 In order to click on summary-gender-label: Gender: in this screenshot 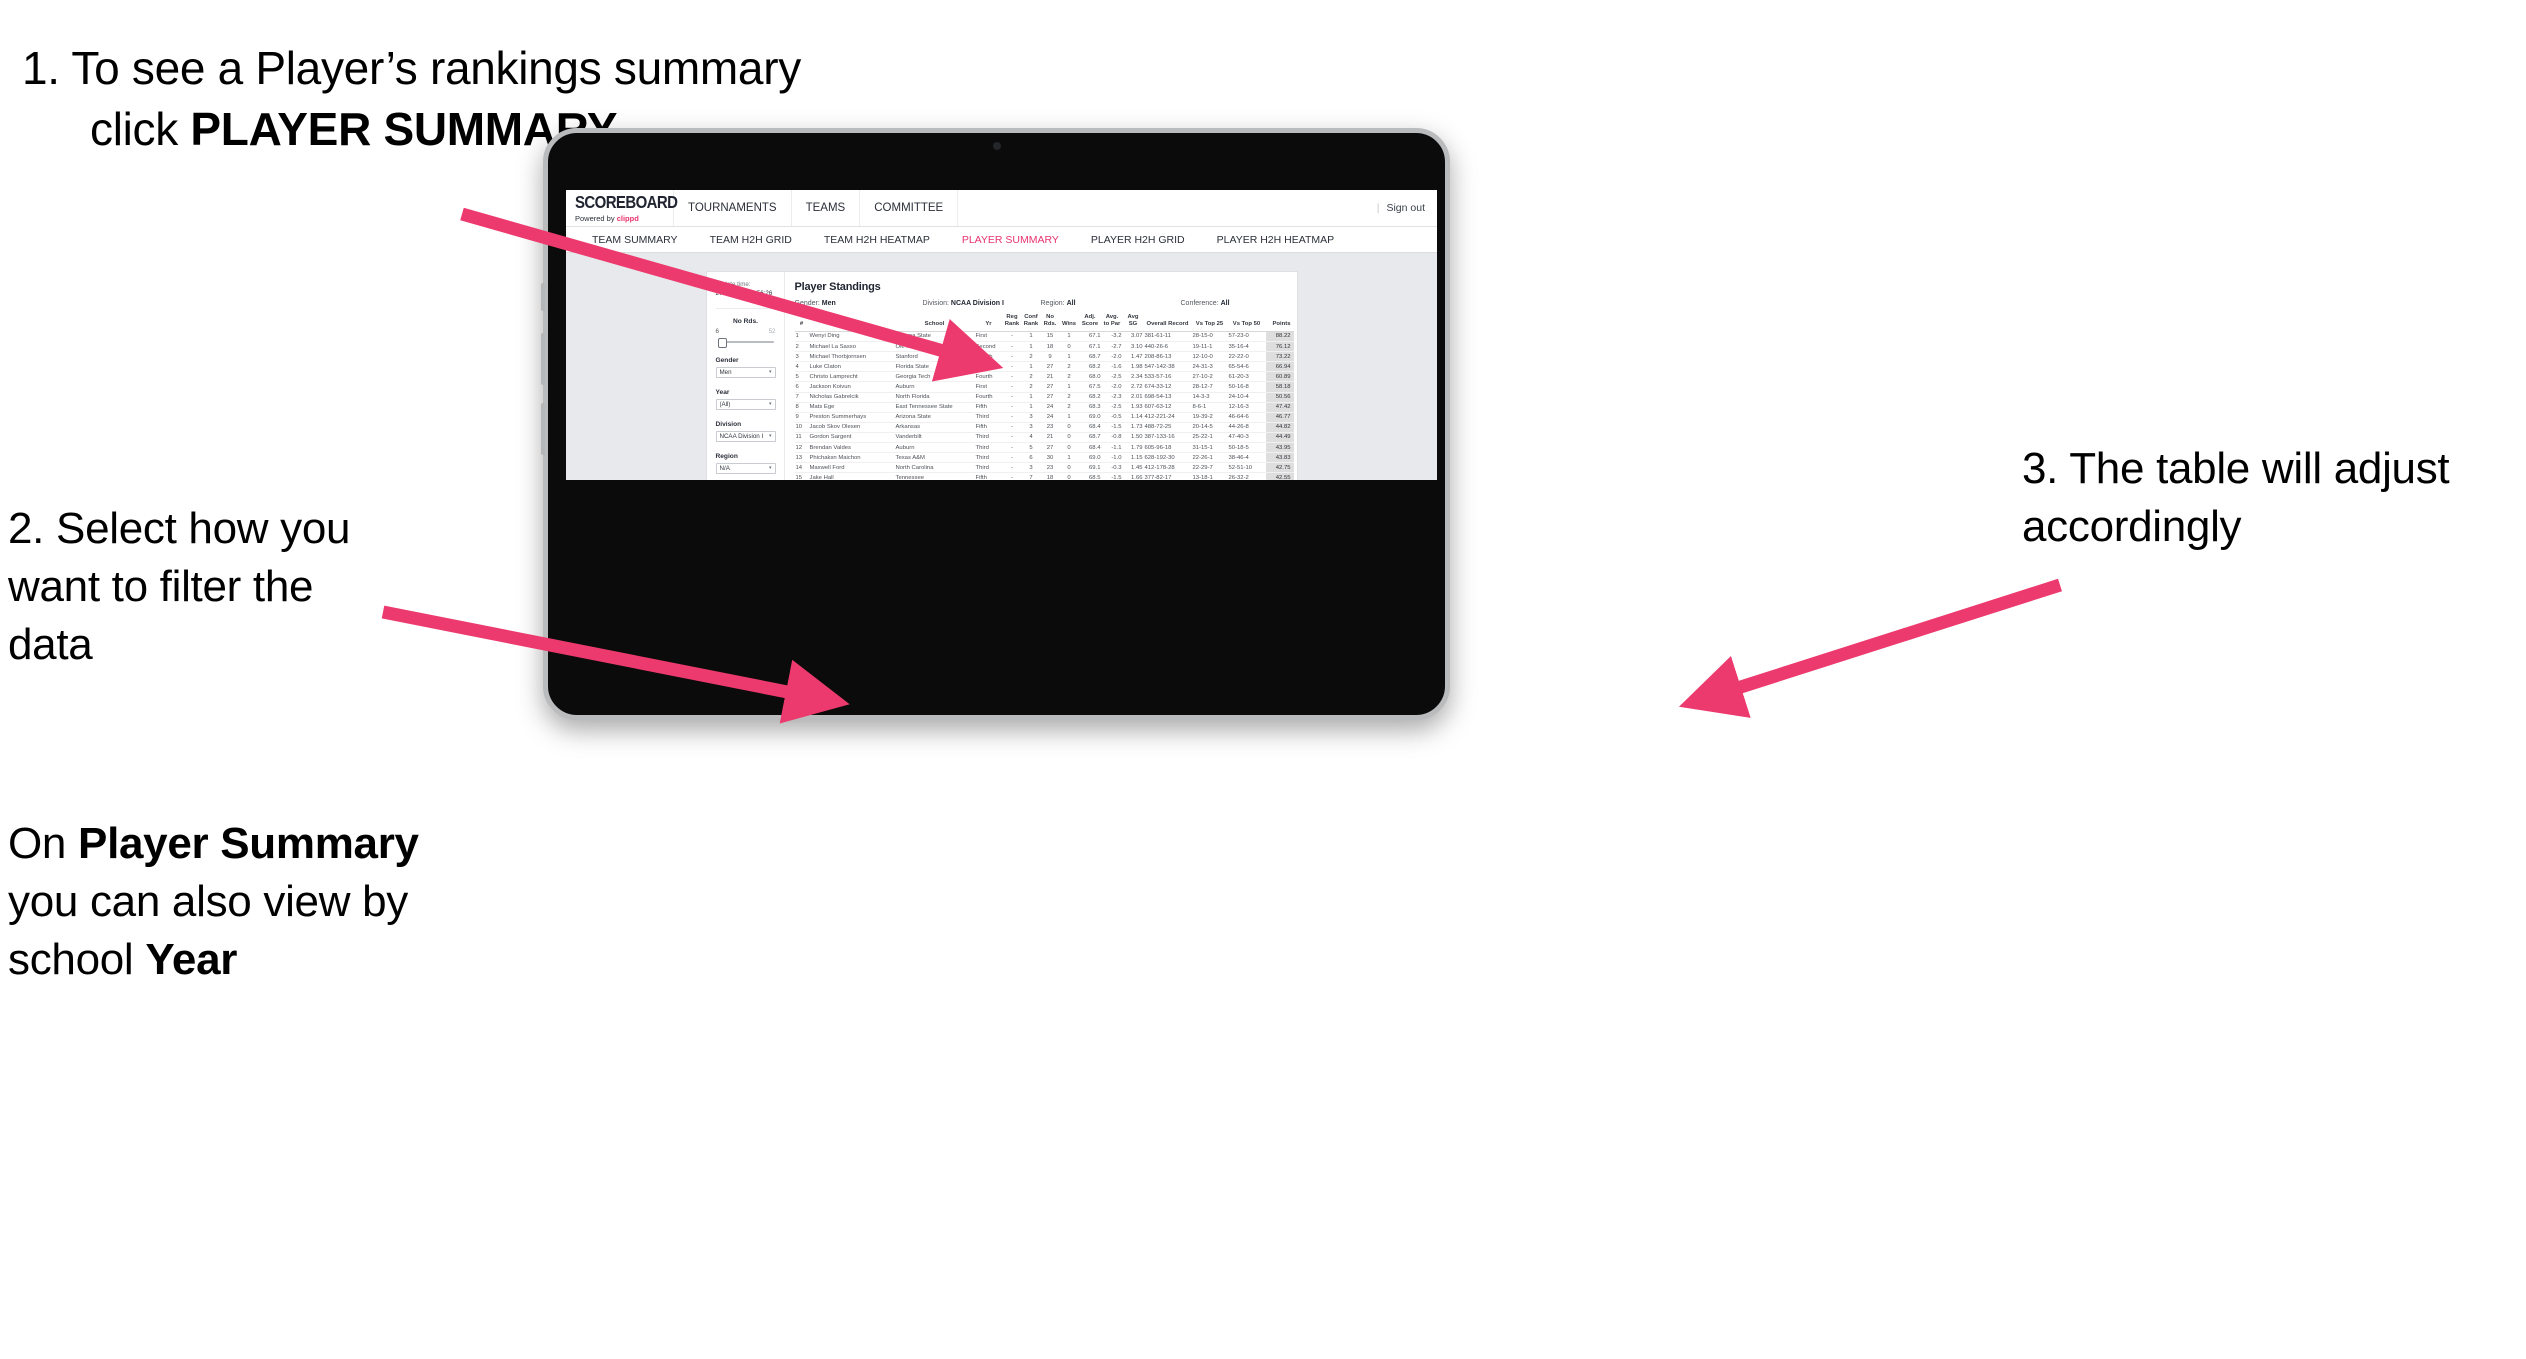, I will do `click(807, 303)`.